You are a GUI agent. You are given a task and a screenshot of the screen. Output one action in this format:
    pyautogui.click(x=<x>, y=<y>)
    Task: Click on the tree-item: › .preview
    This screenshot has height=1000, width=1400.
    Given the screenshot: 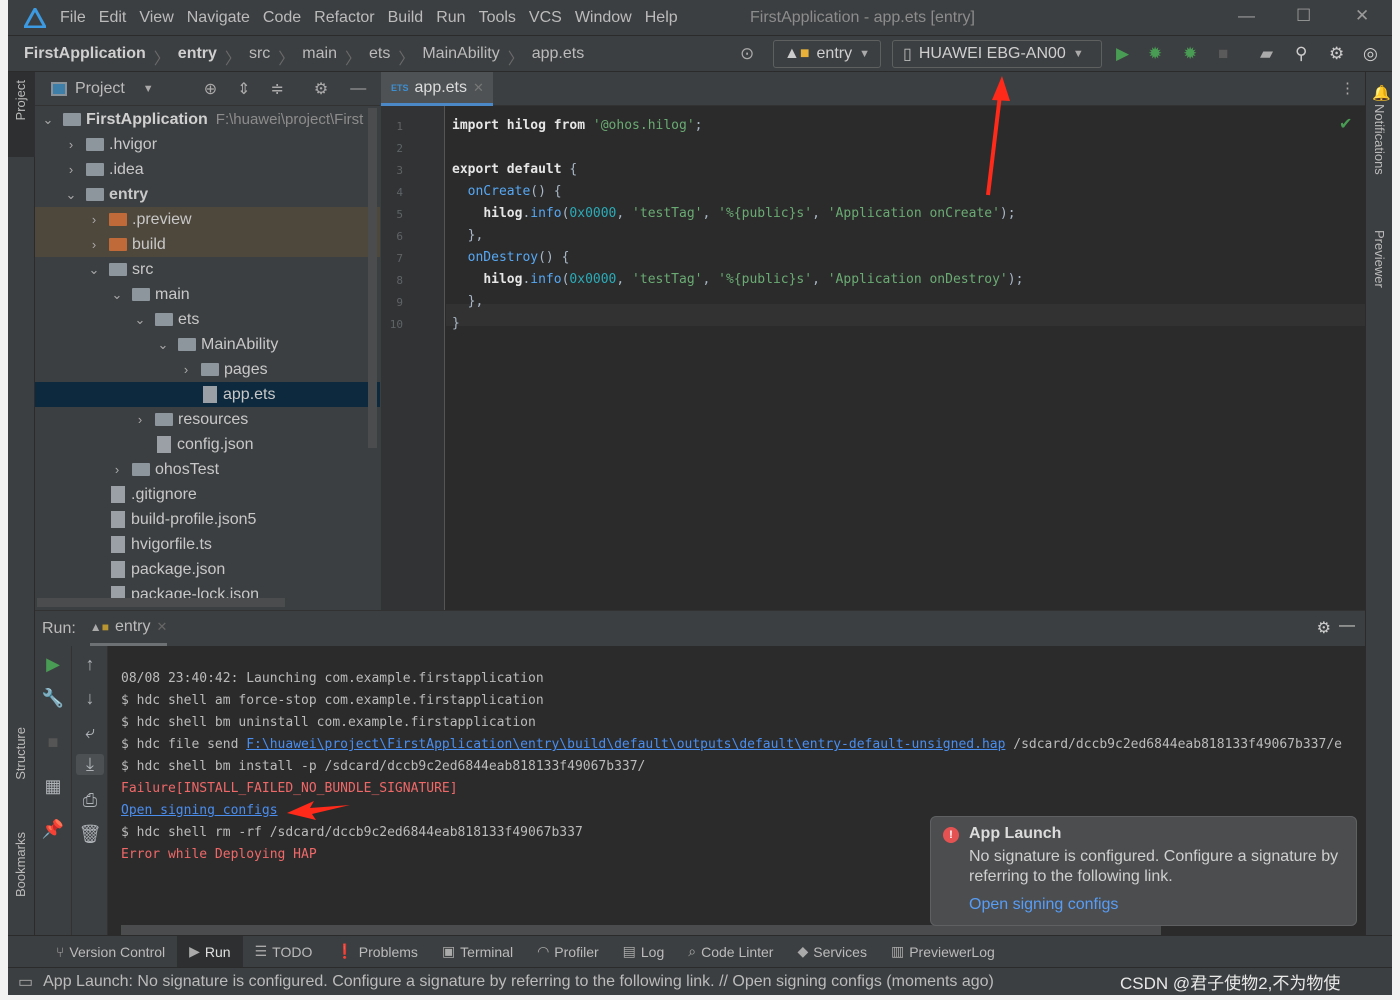 What is the action you would take?
    pyautogui.click(x=207, y=219)
    